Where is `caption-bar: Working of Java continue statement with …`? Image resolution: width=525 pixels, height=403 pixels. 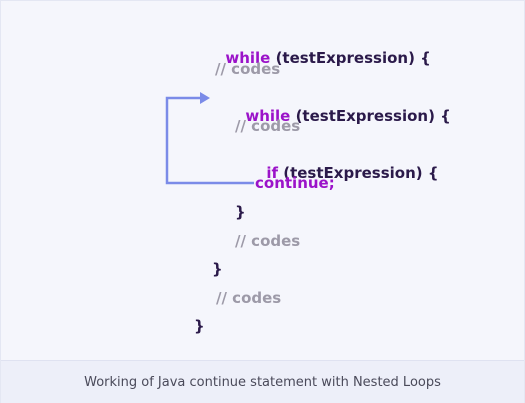
caption-bar: Working of Java continue statement with … is located at coordinates (262, 381).